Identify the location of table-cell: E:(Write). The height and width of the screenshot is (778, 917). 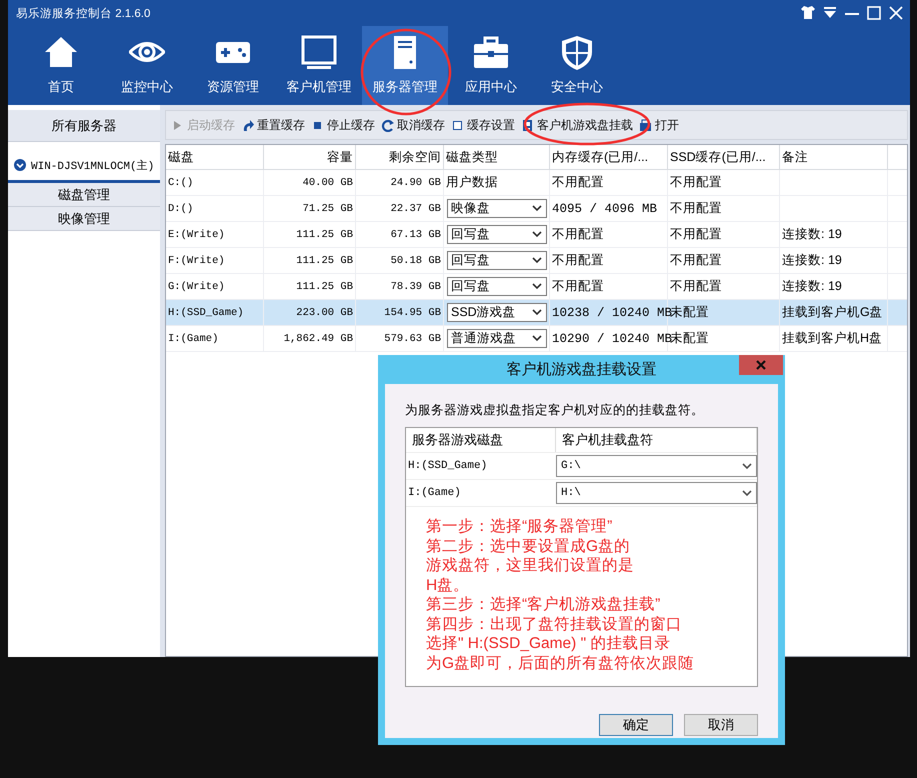
(215, 234).